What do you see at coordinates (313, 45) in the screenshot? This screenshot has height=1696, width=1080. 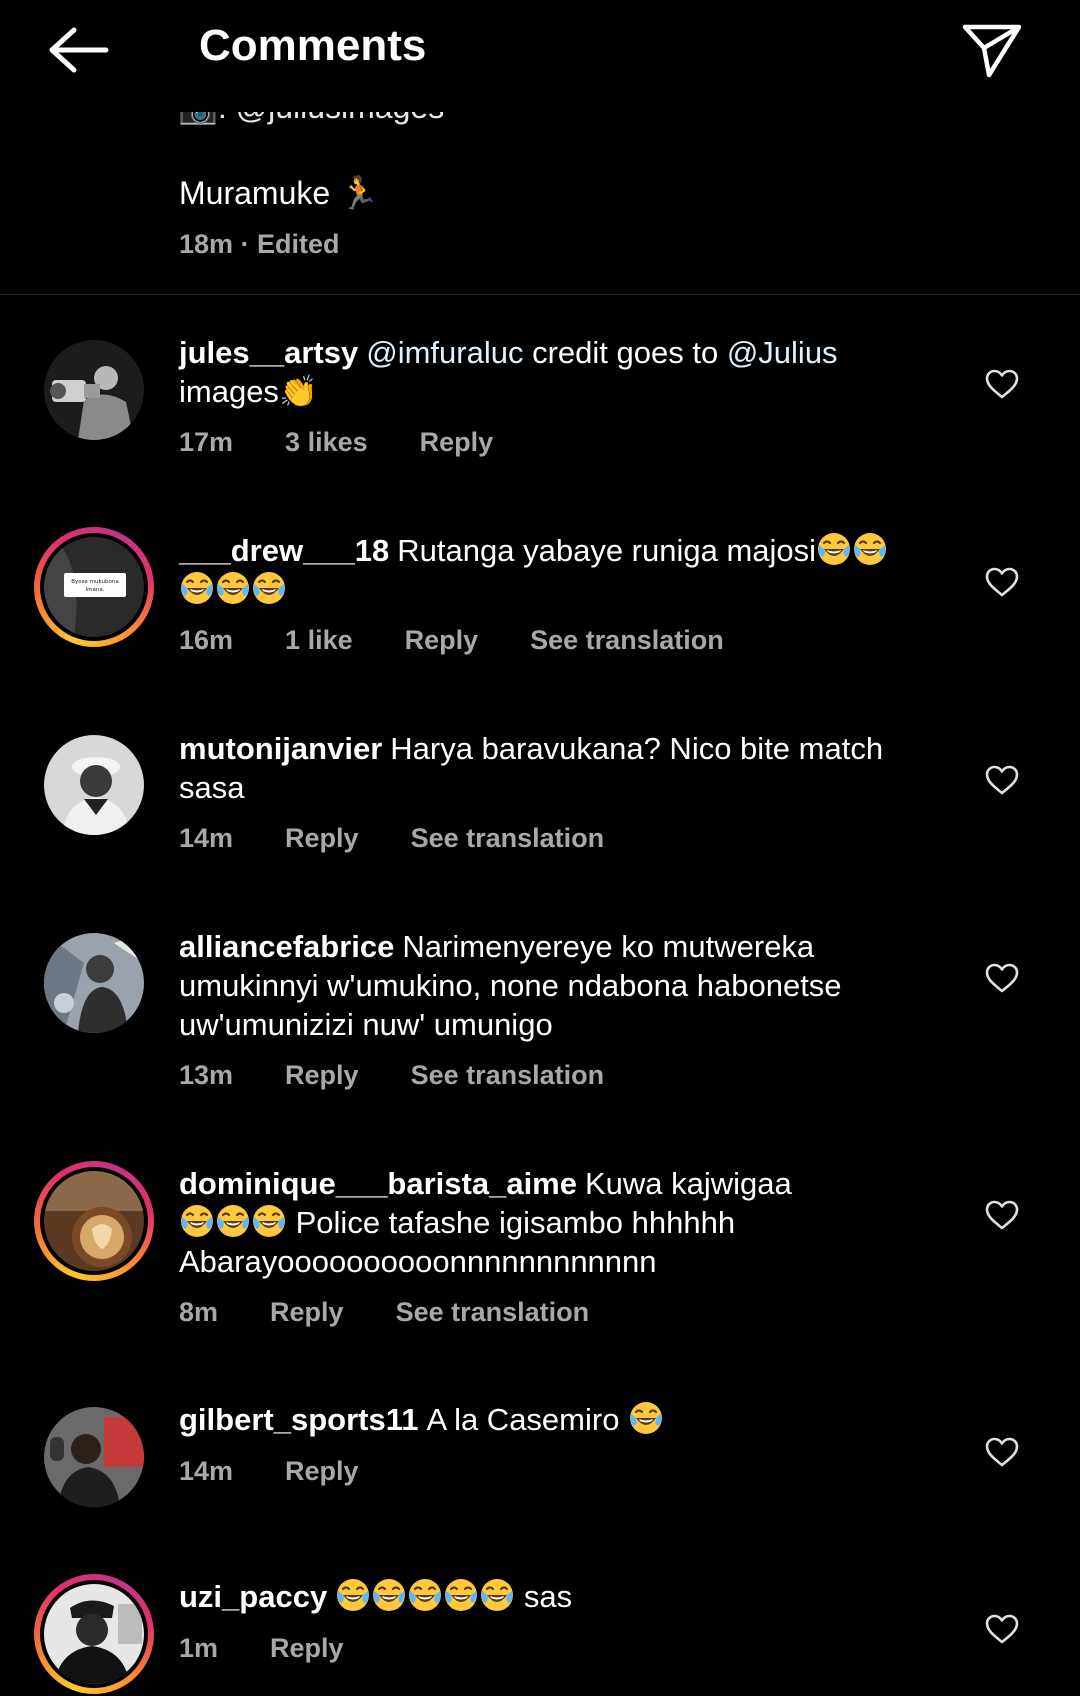 I see `page-title: Comments` at bounding box center [313, 45].